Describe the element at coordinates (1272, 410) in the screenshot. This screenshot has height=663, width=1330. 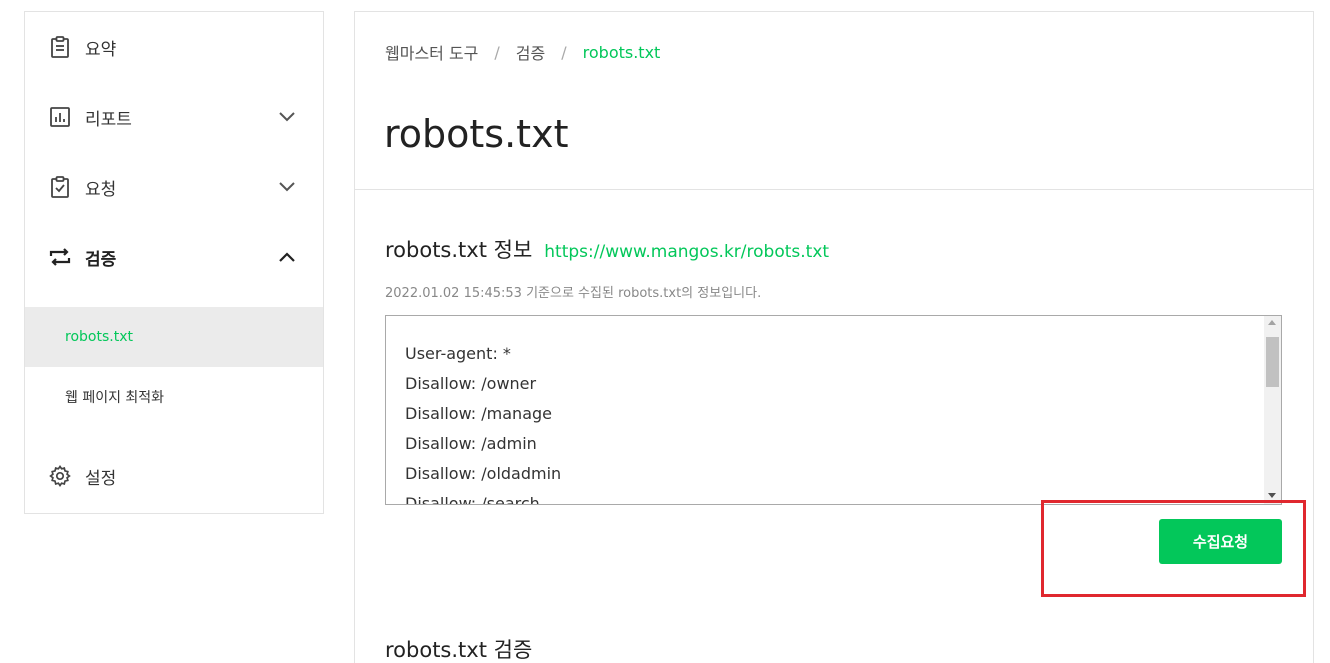
I see `vertical-scrollbar` at that location.